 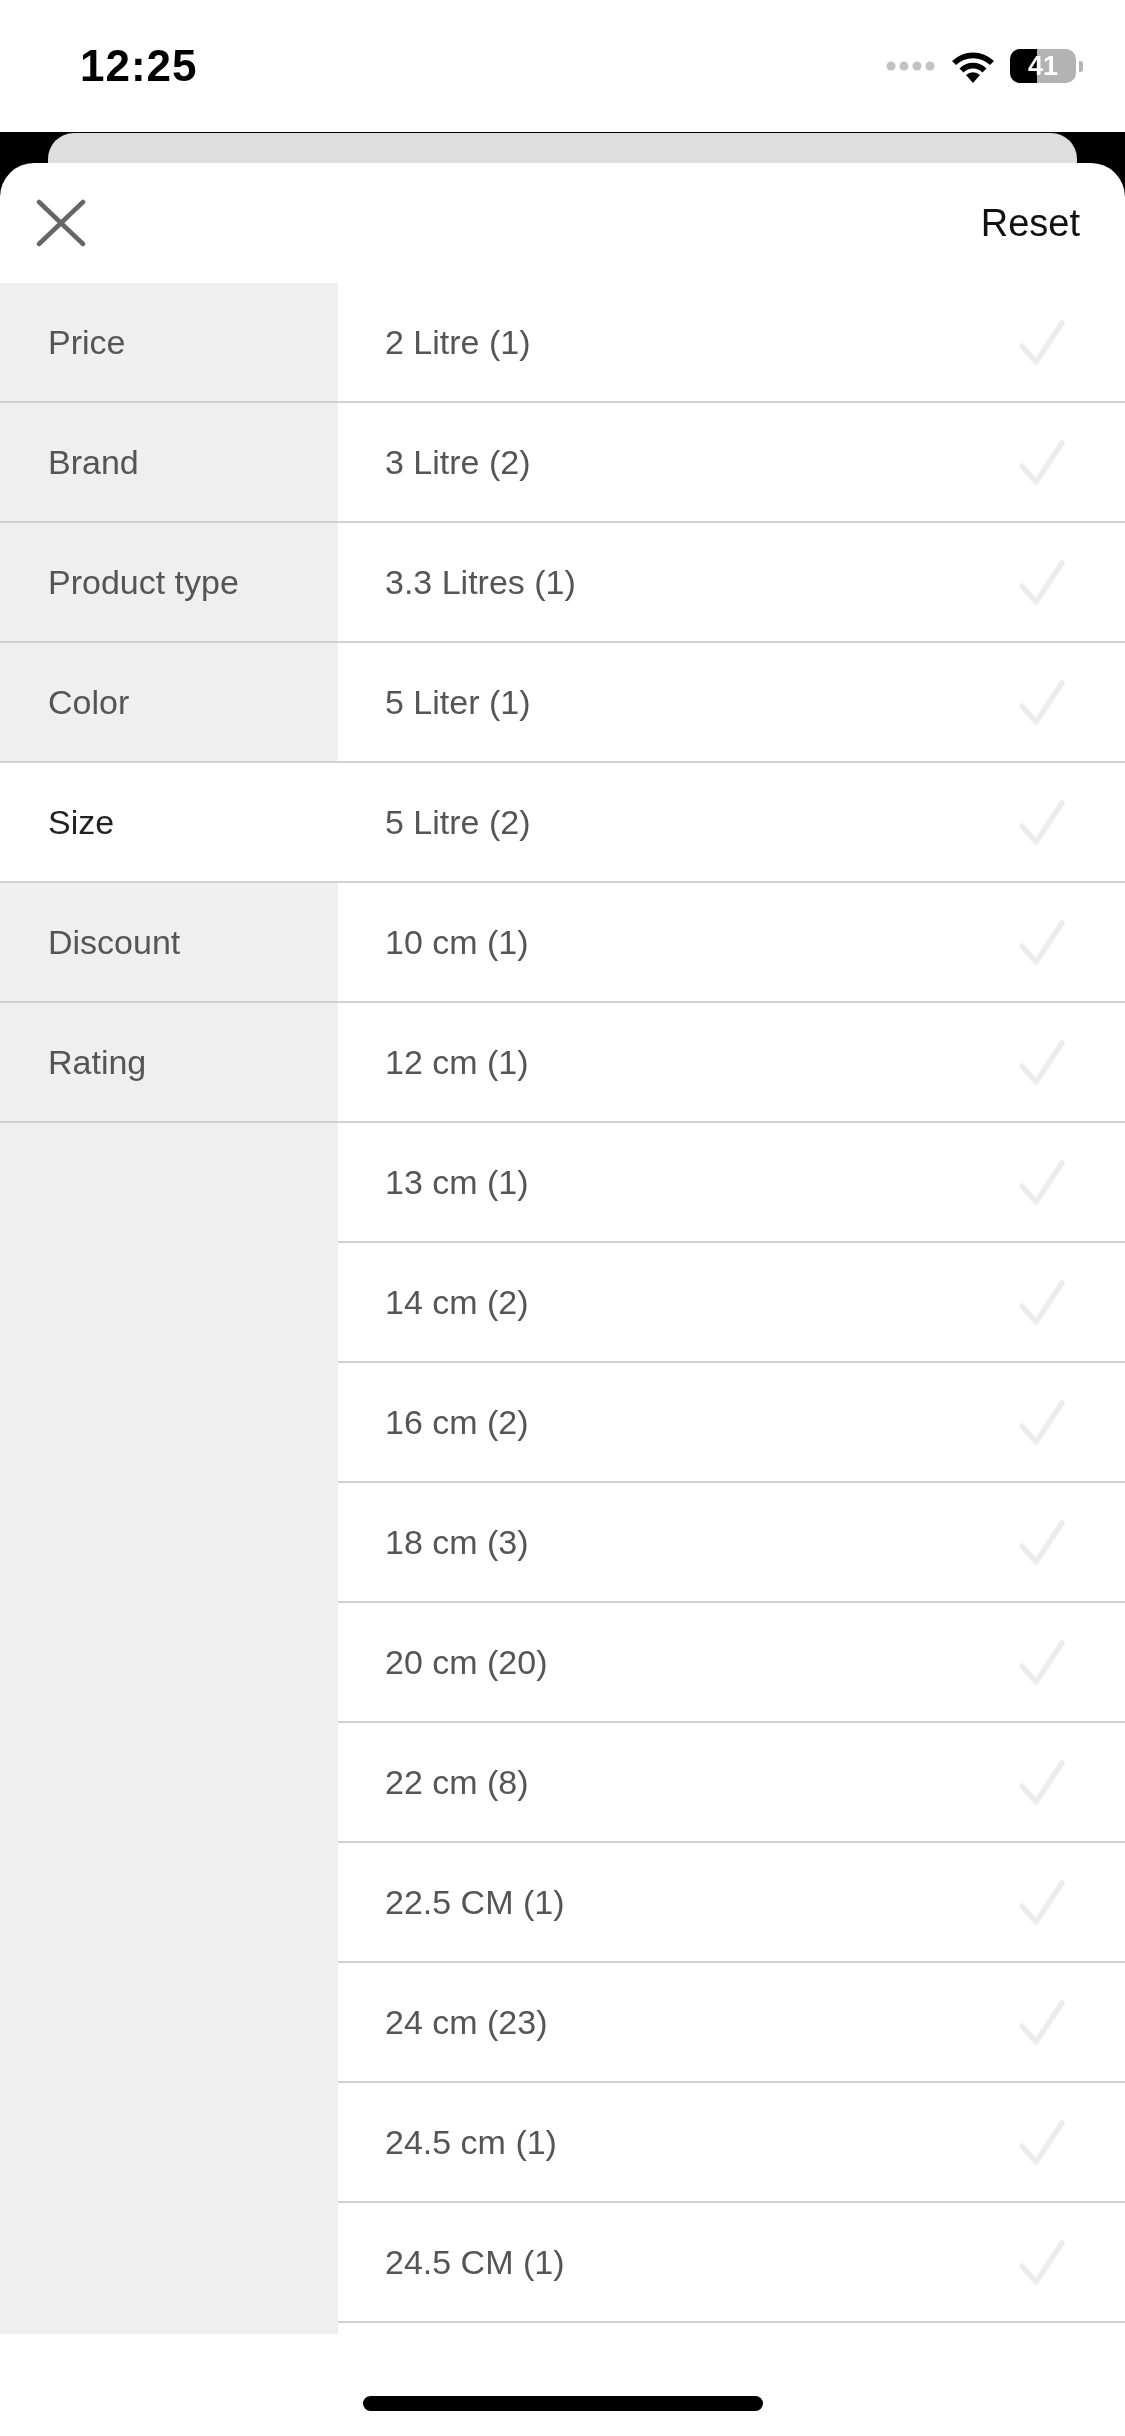 What do you see at coordinates (457, 942) in the screenshot?
I see `option-label: 10 cm (1)` at bounding box center [457, 942].